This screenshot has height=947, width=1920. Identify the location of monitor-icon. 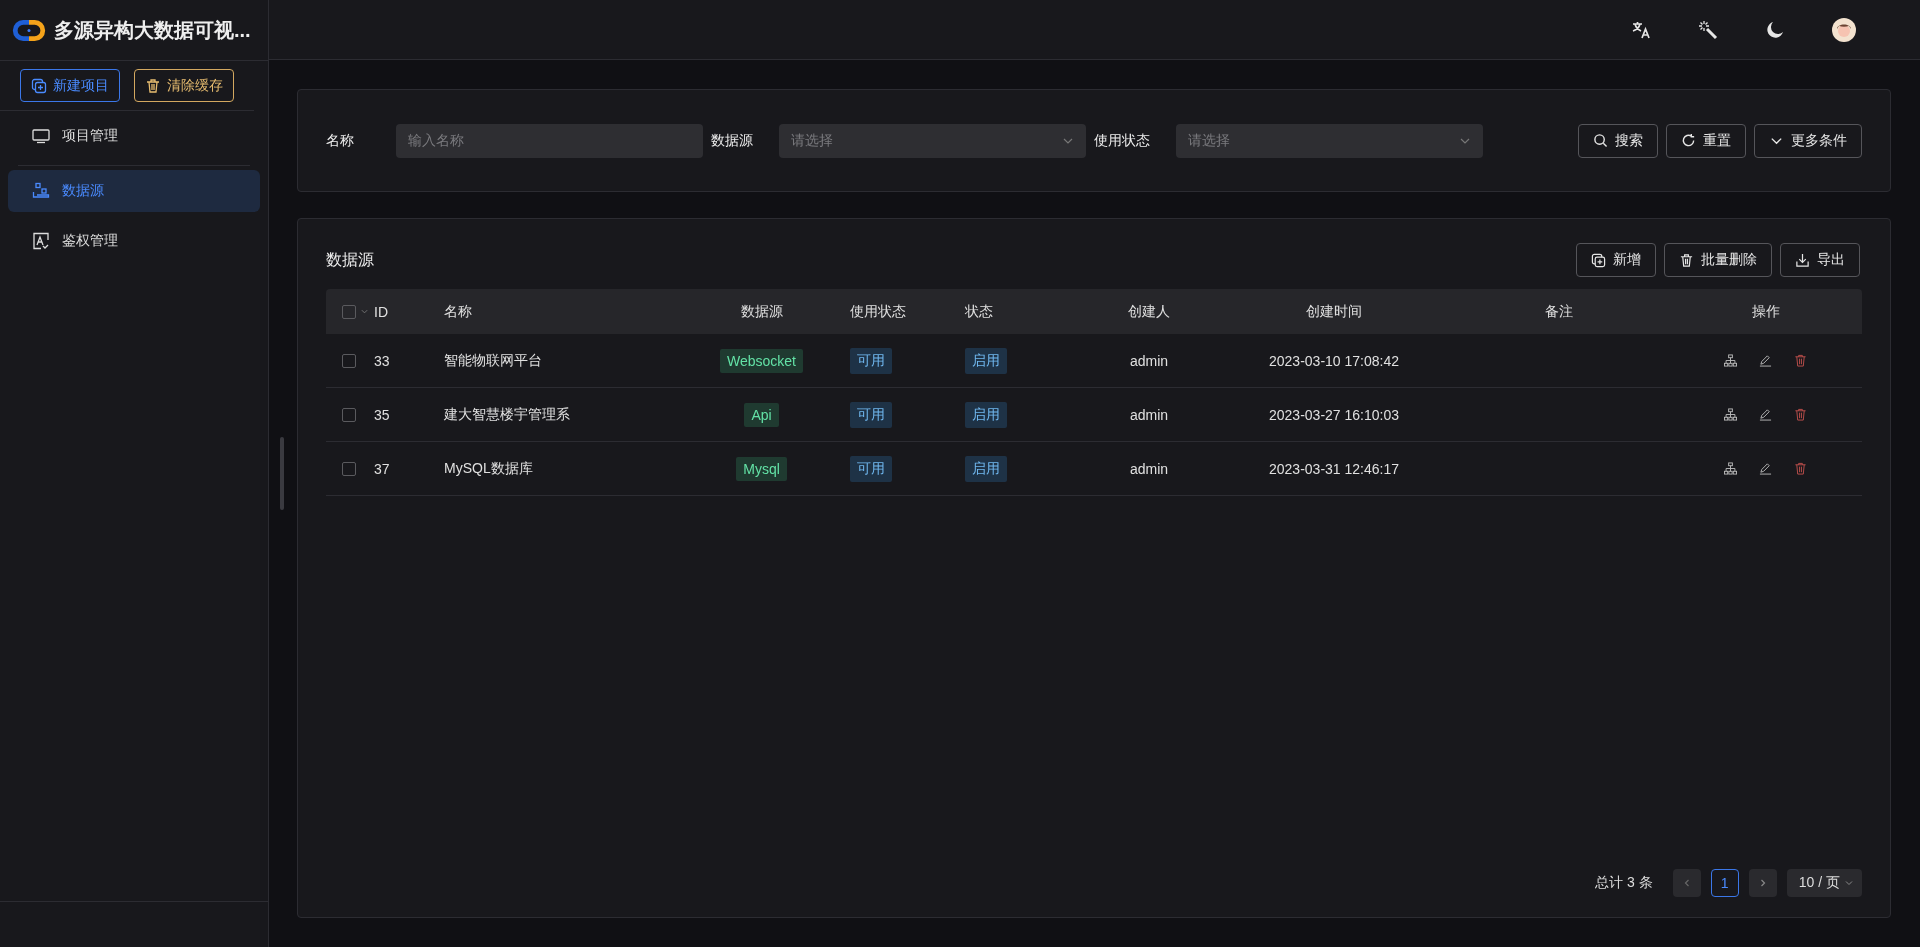
(41, 136).